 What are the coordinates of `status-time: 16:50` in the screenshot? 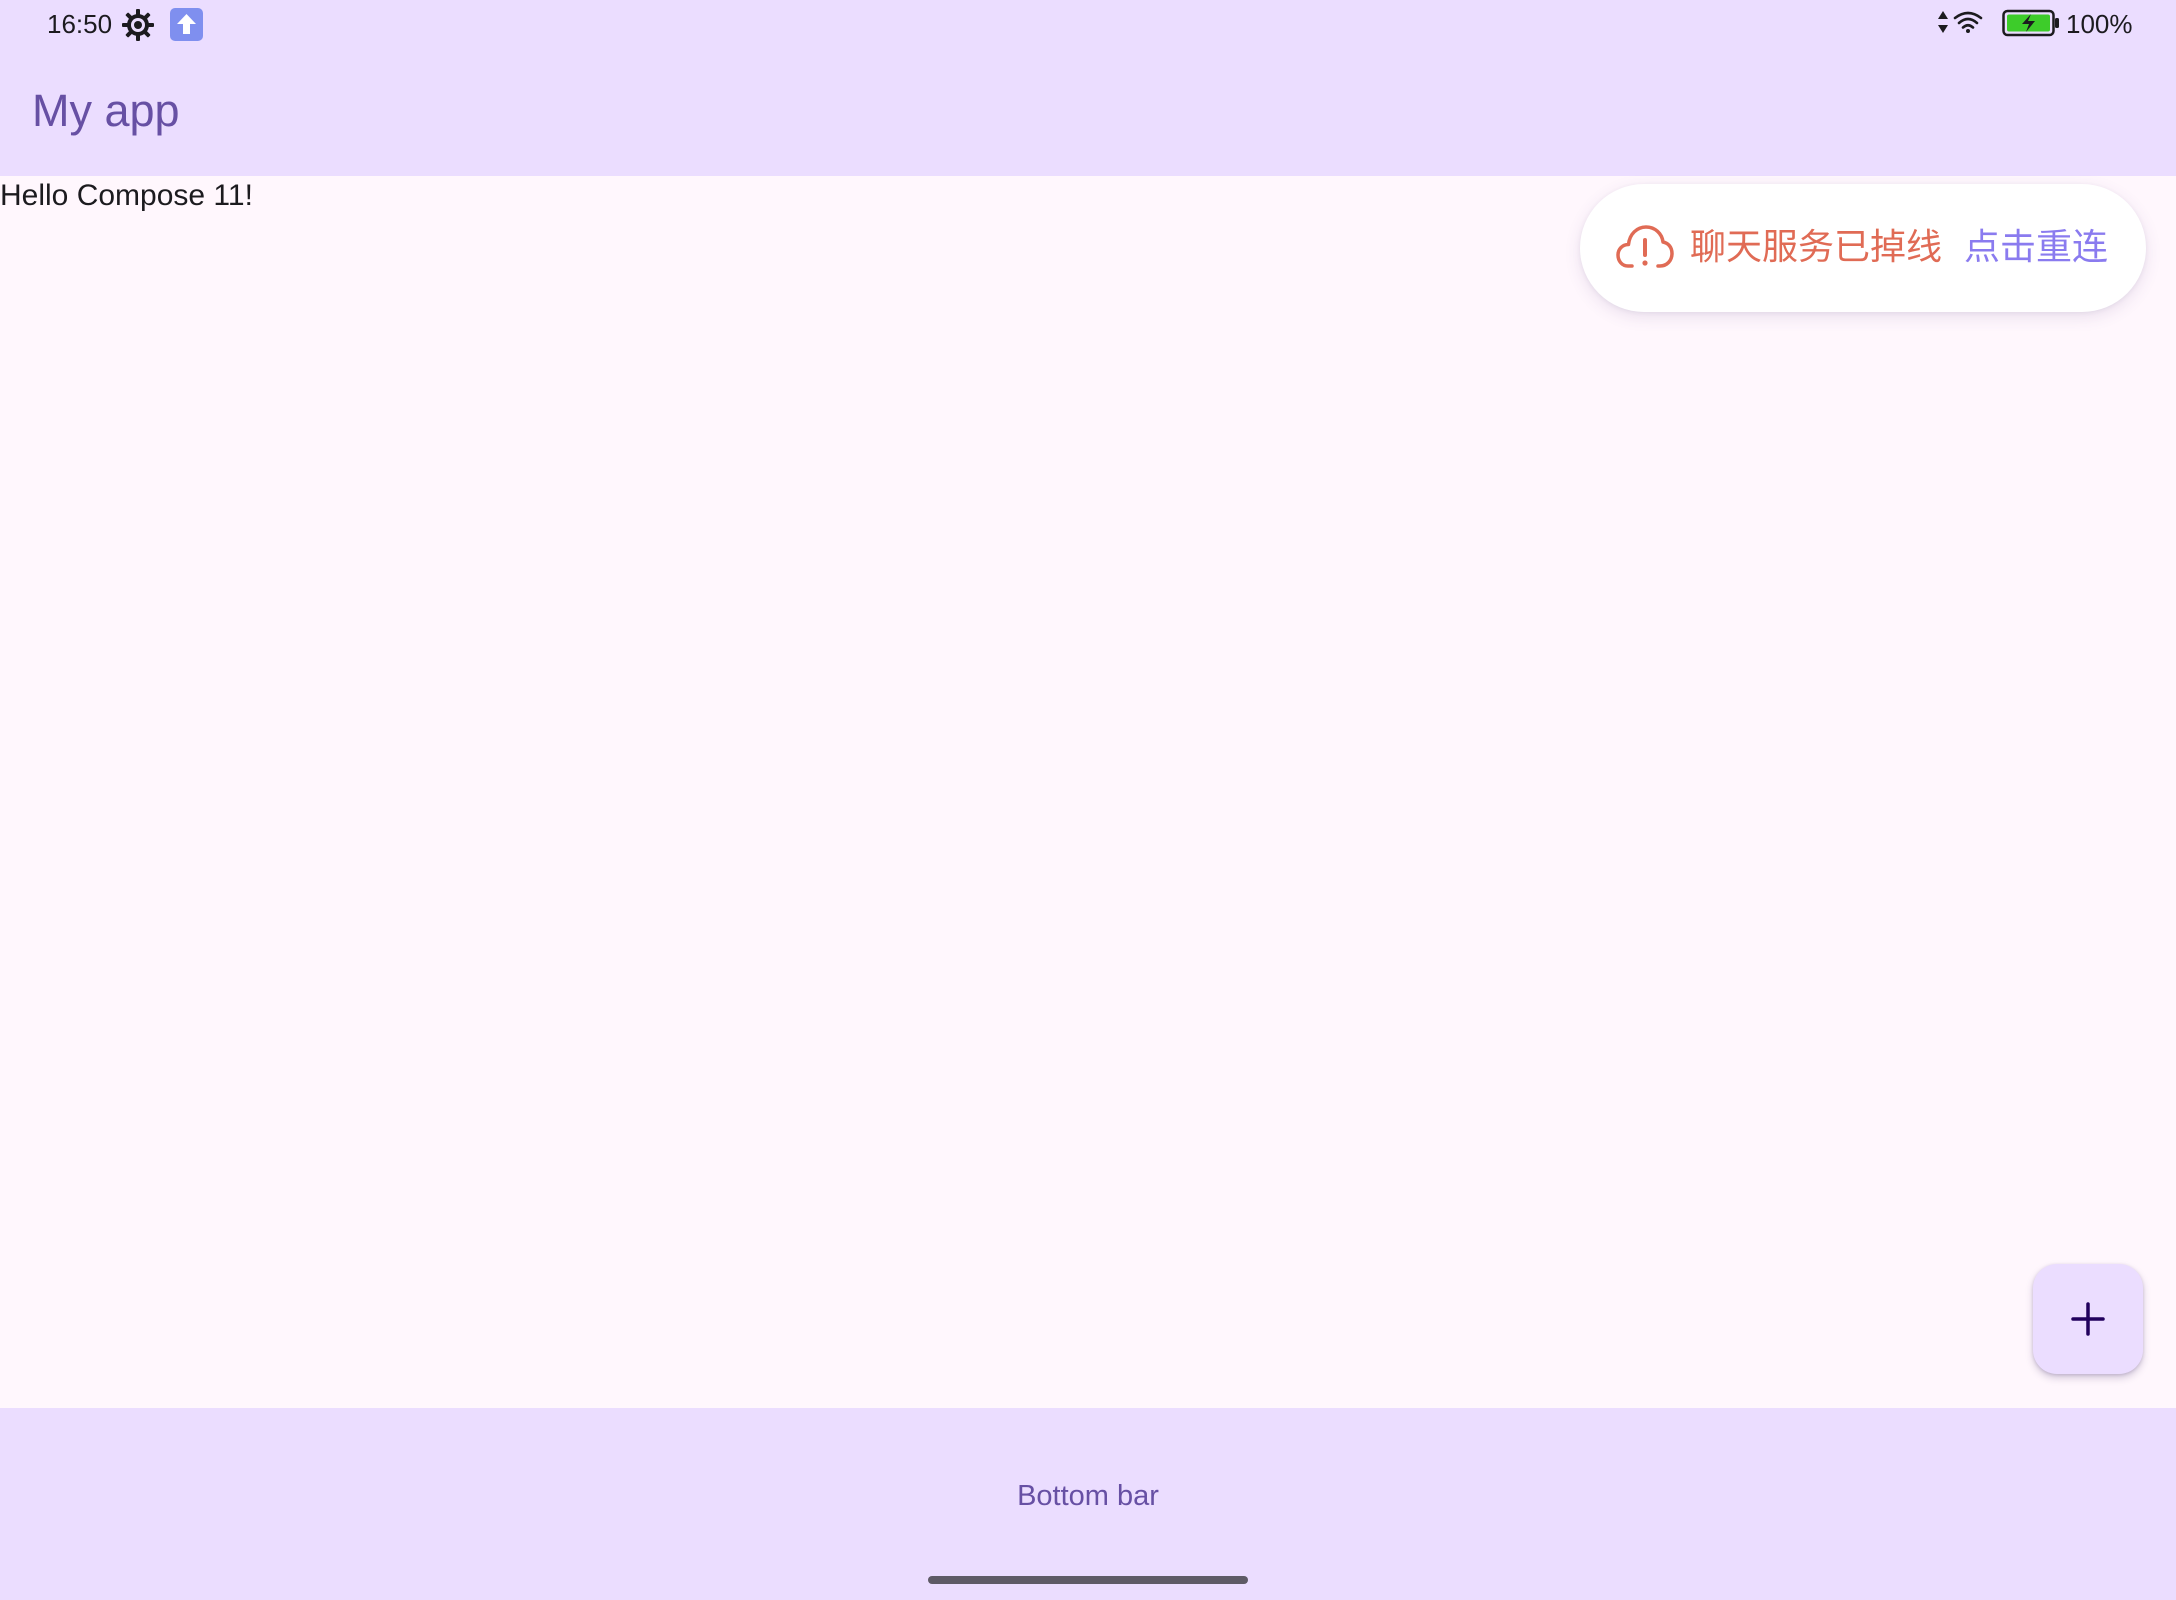 It's located at (80, 24).